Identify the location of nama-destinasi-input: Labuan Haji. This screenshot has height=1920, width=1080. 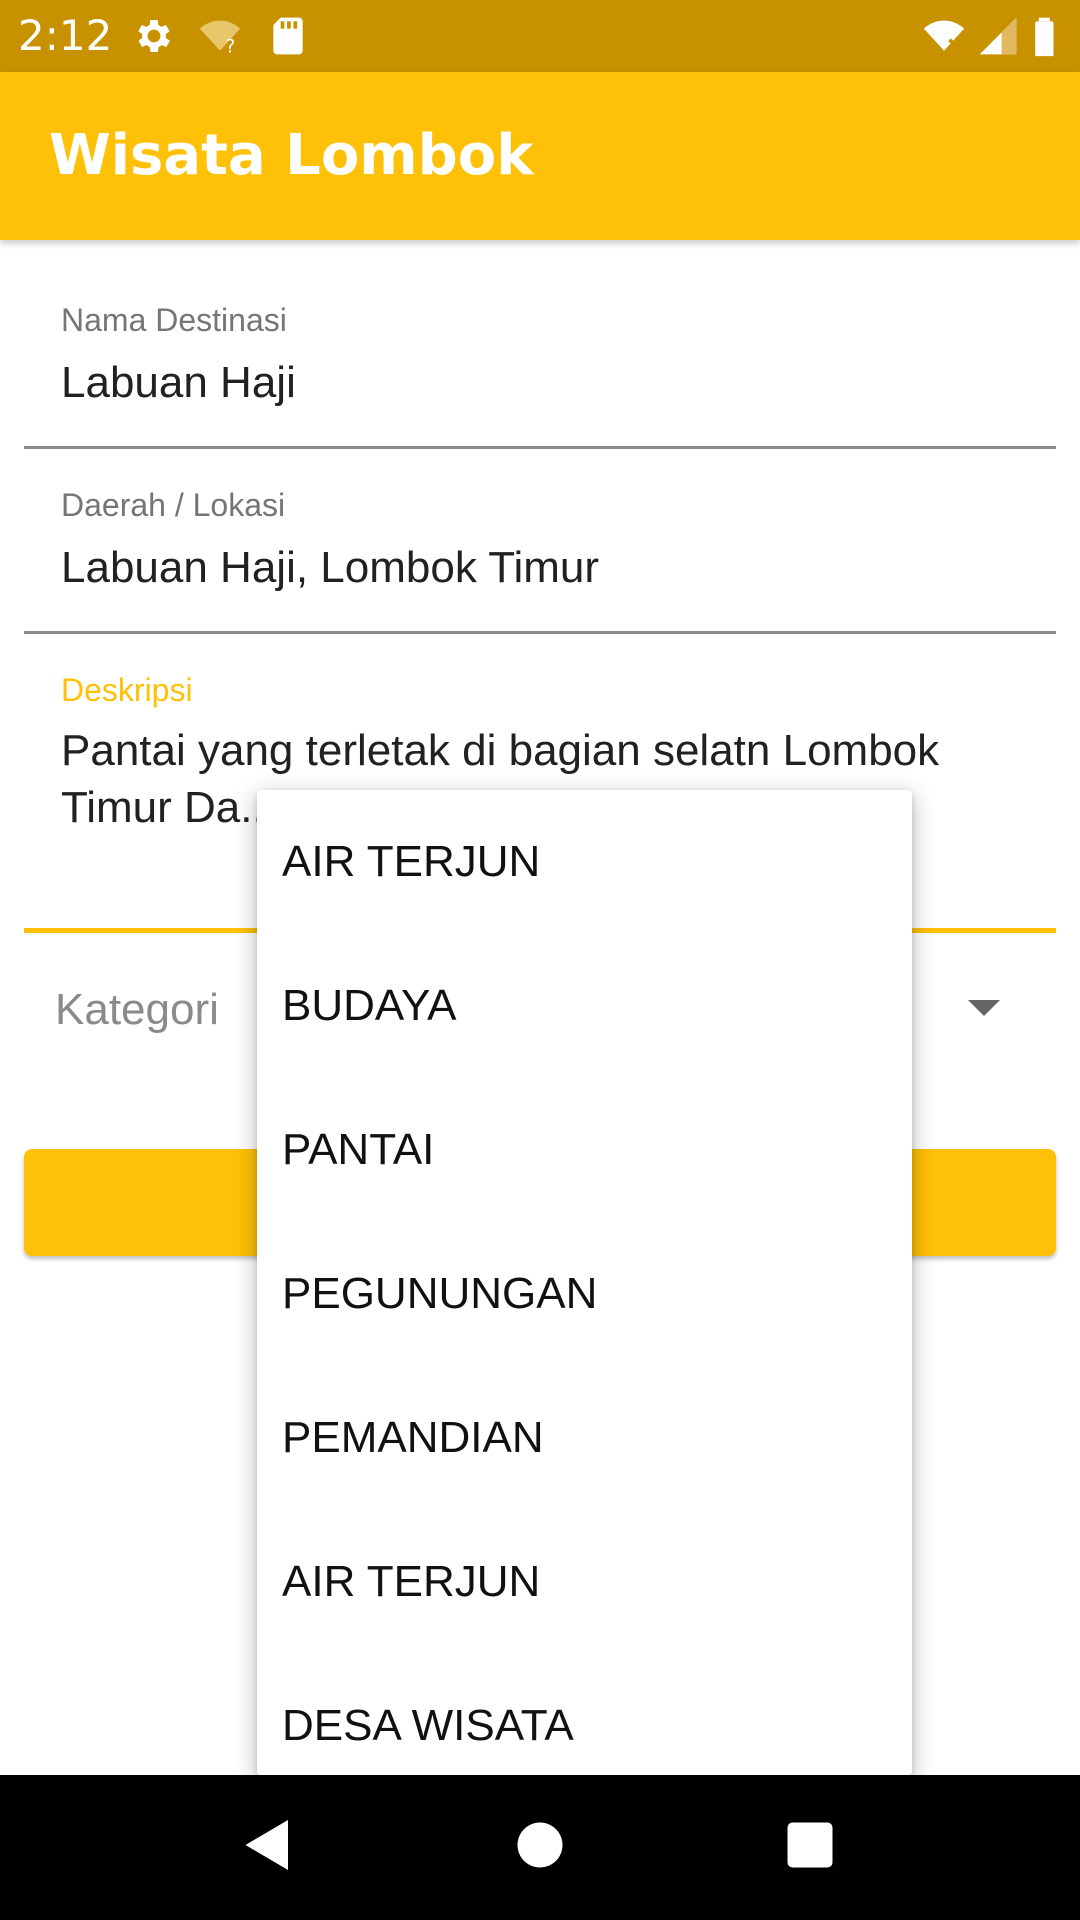
(178, 383).